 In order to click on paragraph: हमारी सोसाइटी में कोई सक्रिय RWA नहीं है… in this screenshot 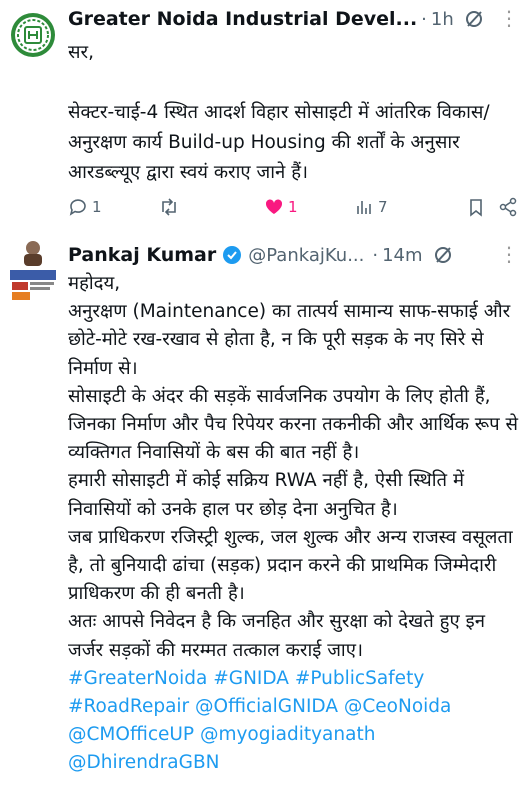, I will do `click(266, 495)`.